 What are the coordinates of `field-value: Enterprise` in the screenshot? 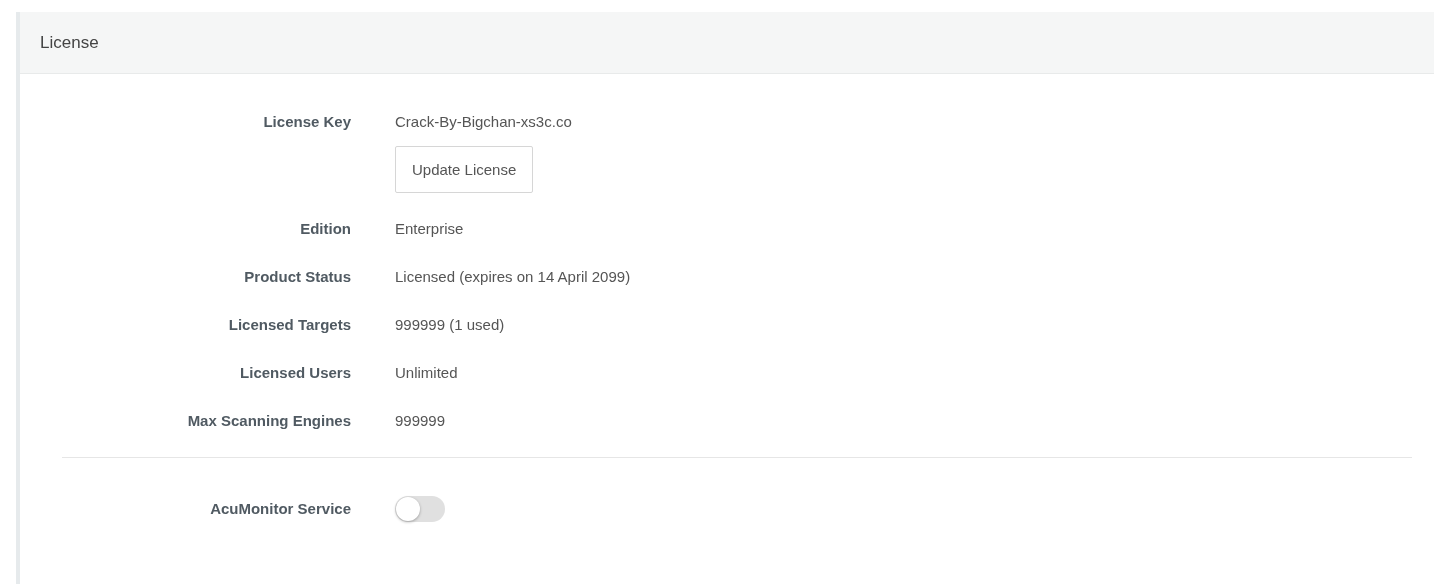 It's located at (429, 229).